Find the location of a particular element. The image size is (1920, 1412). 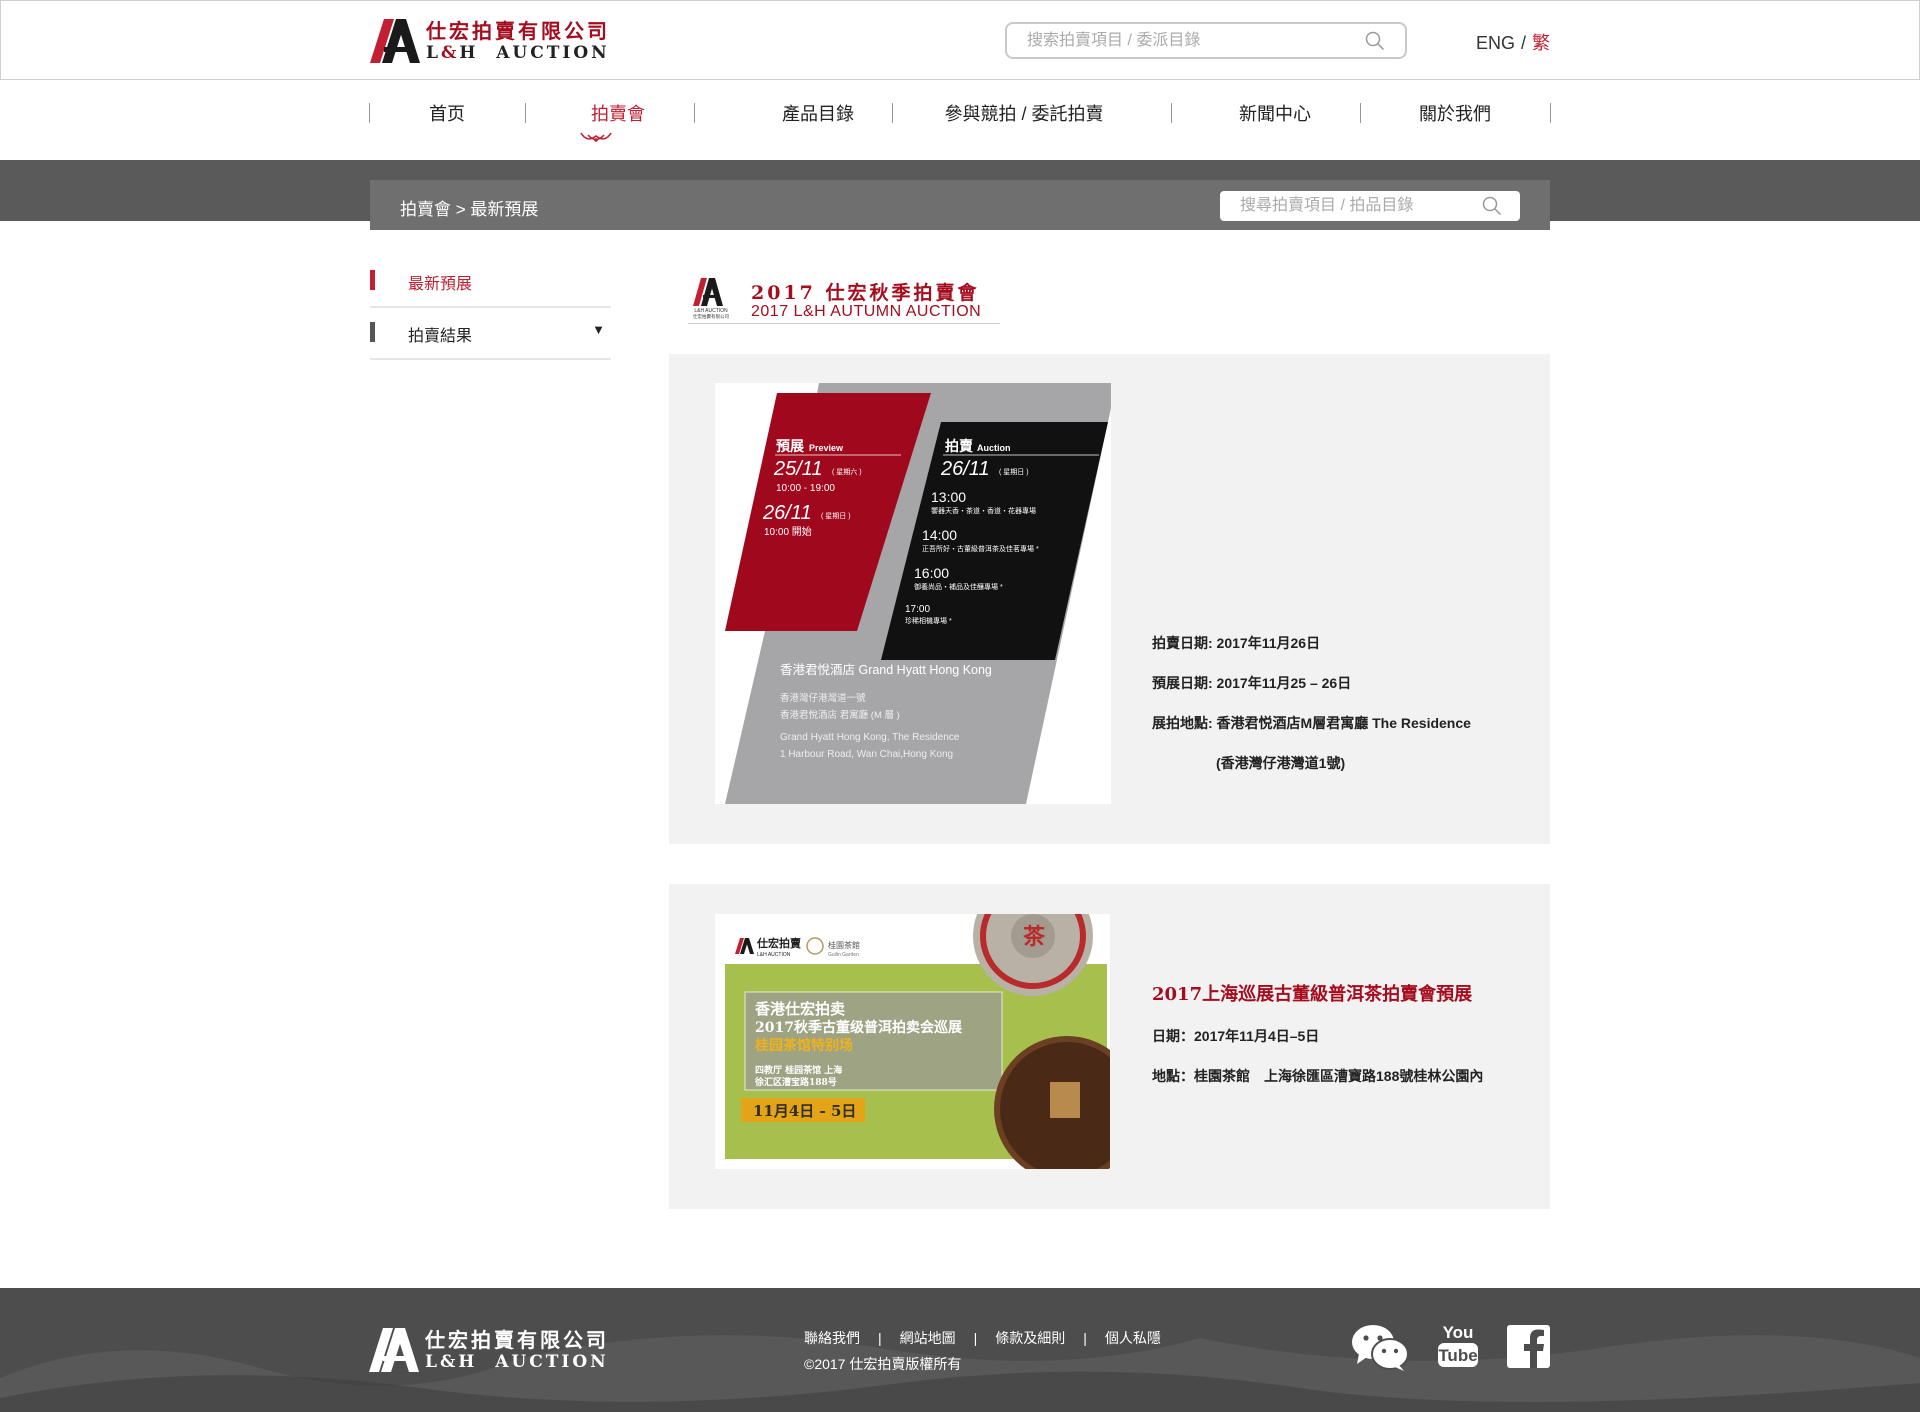

footer-link-contact: 聯絡我們 is located at coordinates (832, 1338).